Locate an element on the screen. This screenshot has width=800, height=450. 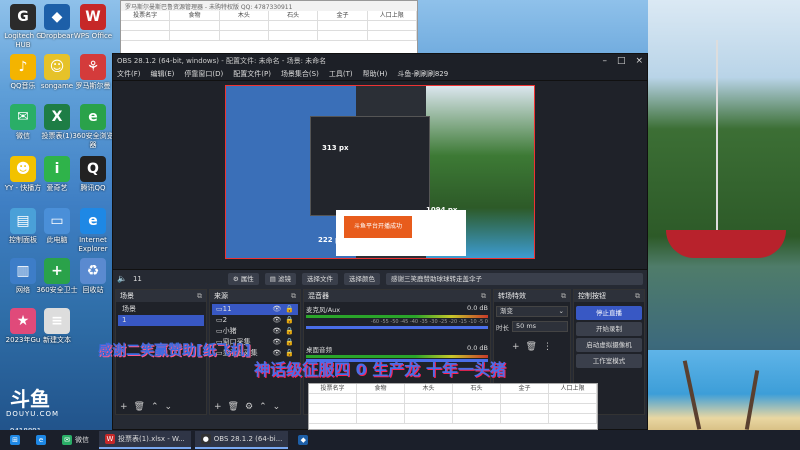
menu-item: 场景集合(S) is located at coordinates (300, 74).